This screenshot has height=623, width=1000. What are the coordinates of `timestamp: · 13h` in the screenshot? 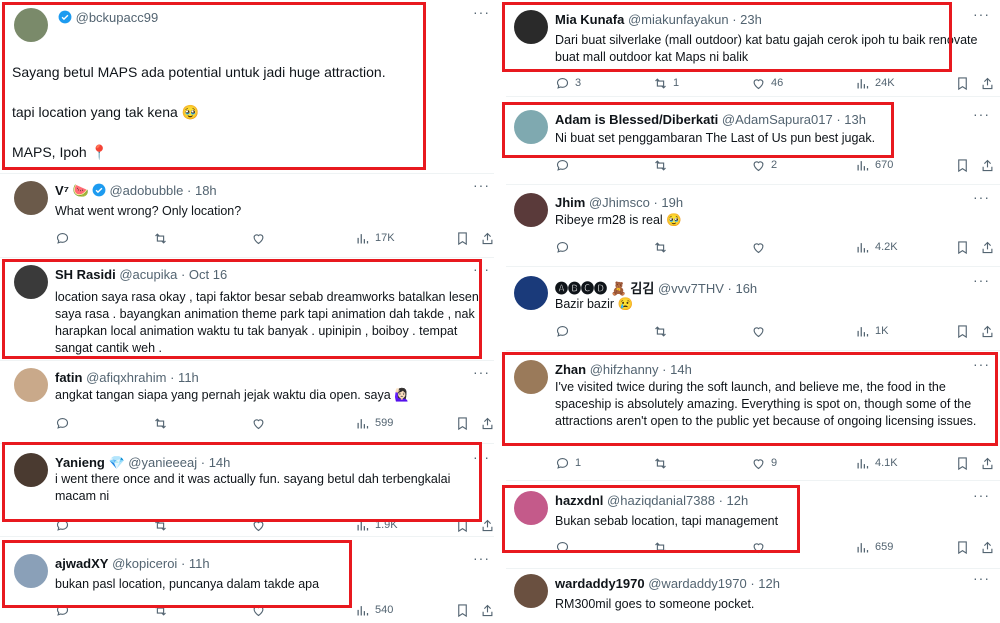 It's located at (851, 119).